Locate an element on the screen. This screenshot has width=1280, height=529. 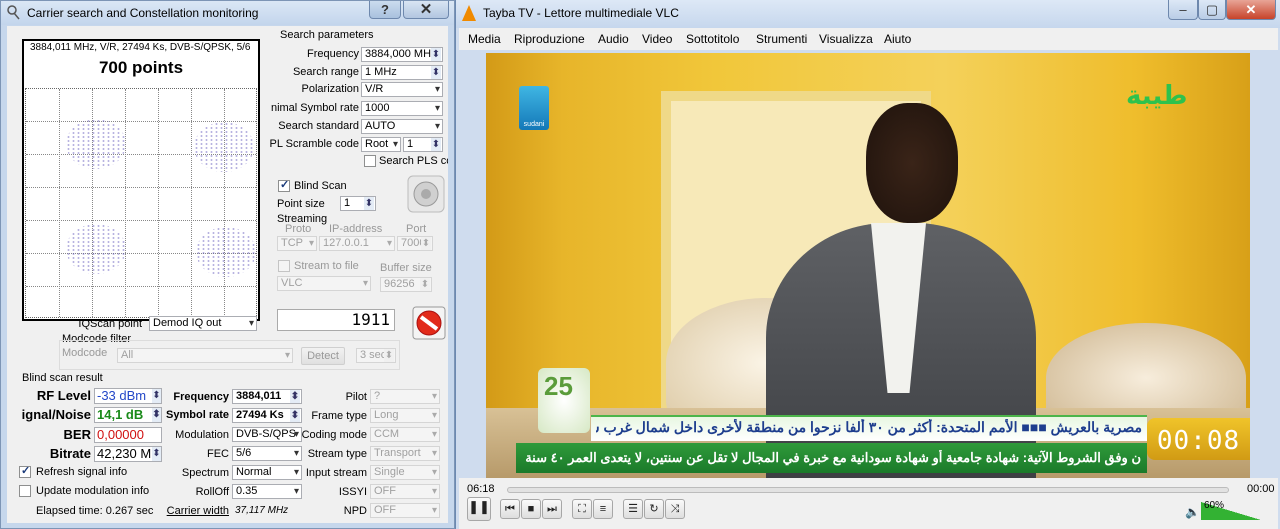
satellite-scan-icon is located at coordinates (426, 194).